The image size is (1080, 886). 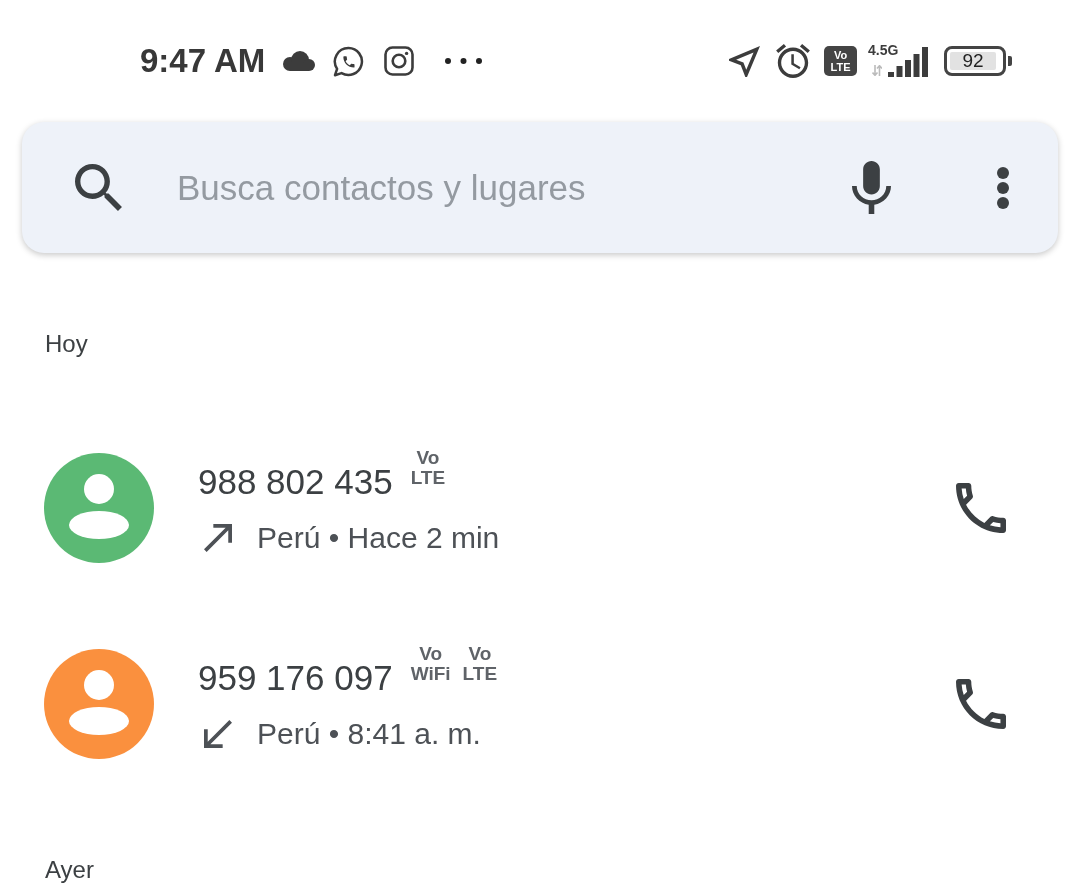 I want to click on section-header: Ayer, so click(x=69, y=870).